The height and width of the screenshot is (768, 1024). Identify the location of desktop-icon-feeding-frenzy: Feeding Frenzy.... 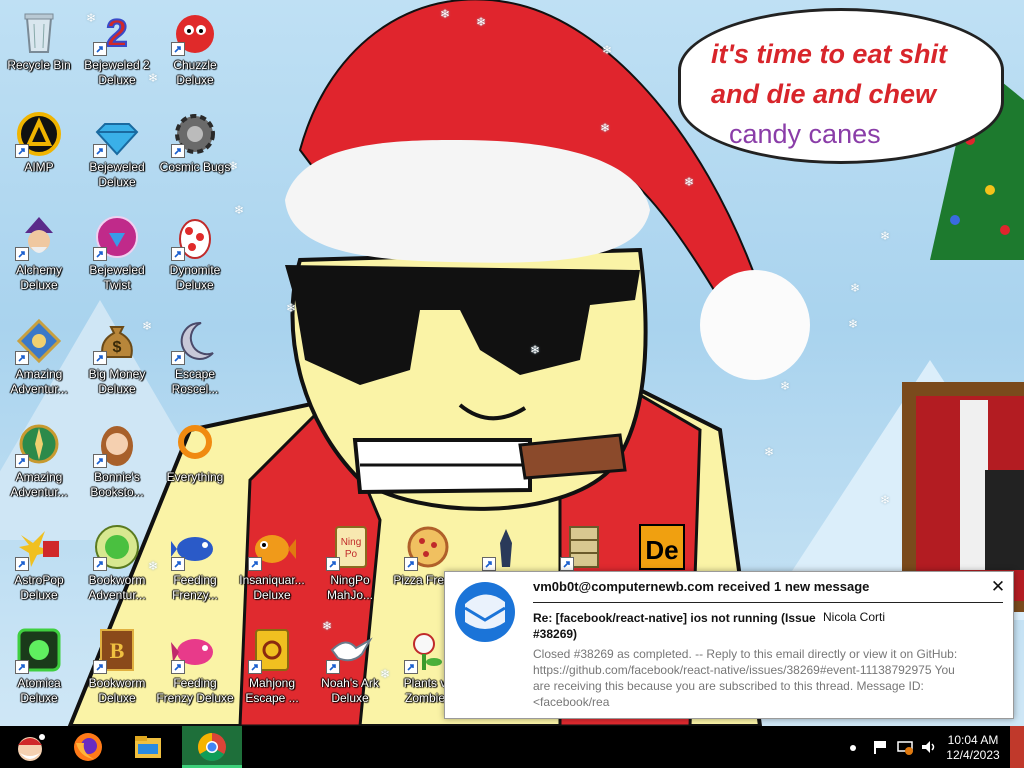
(195, 569).